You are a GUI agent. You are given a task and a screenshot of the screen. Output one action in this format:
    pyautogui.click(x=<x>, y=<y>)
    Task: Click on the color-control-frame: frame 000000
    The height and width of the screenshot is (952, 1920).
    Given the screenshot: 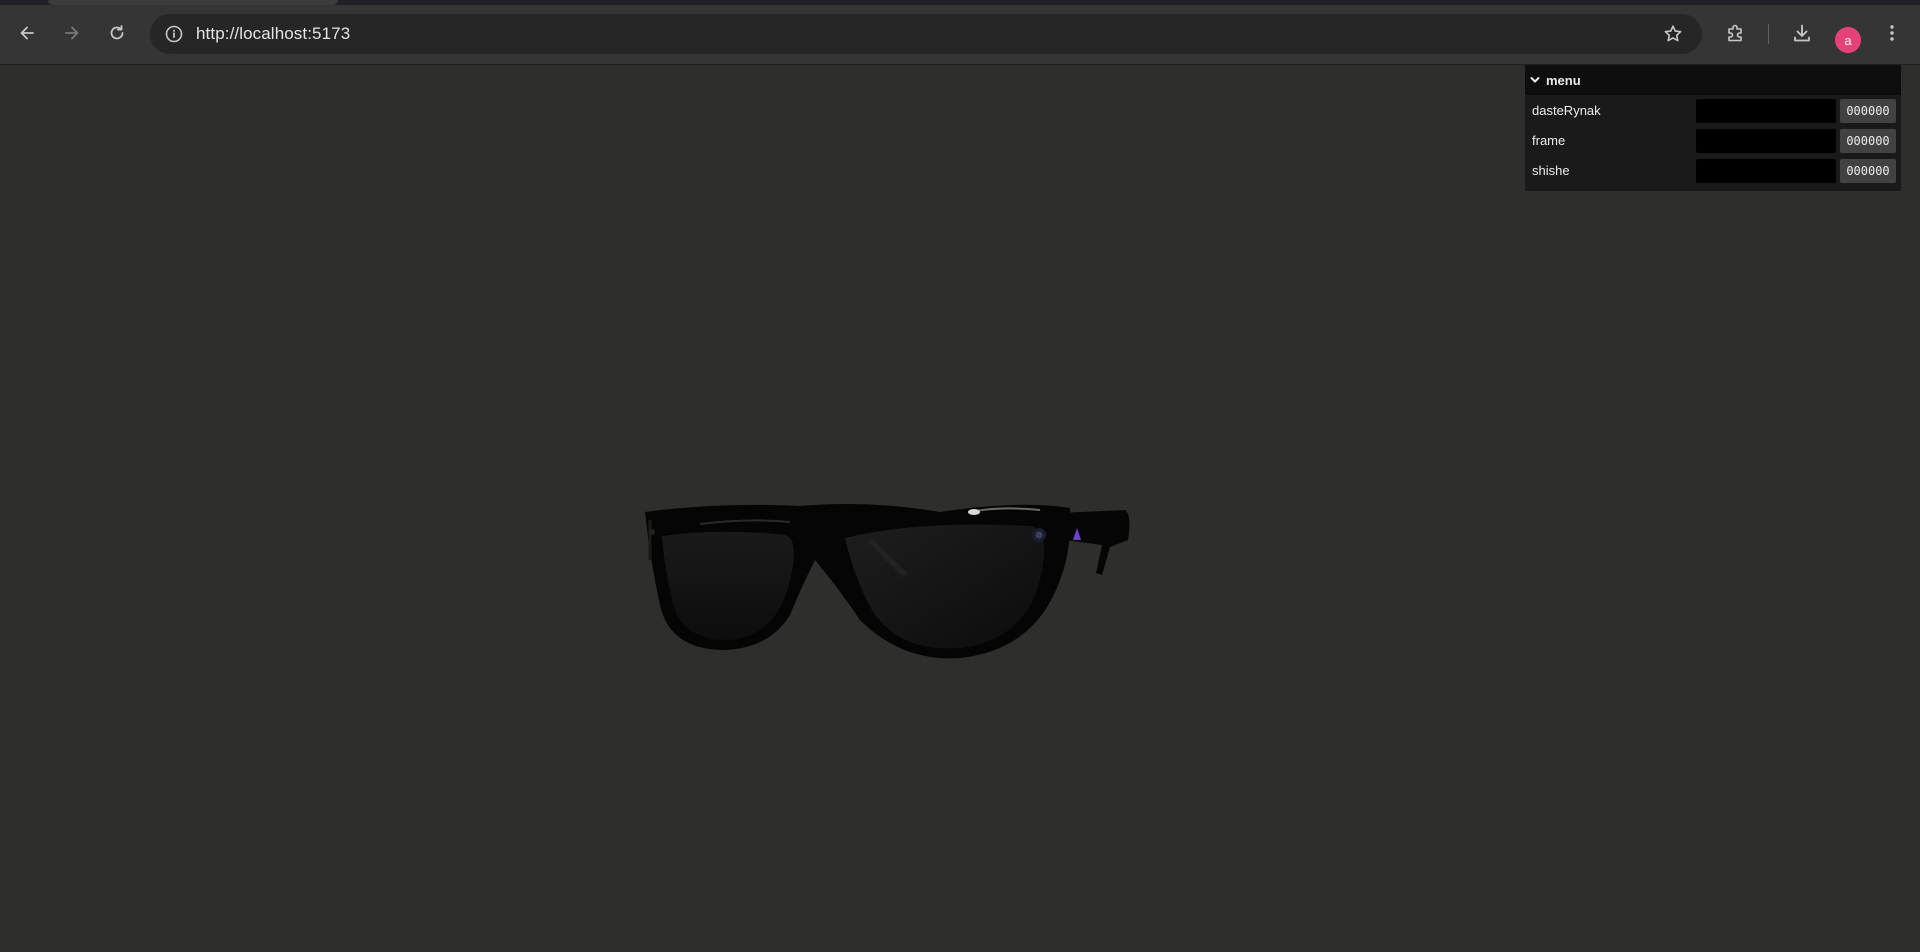 What is the action you would take?
    pyautogui.click(x=1713, y=140)
    